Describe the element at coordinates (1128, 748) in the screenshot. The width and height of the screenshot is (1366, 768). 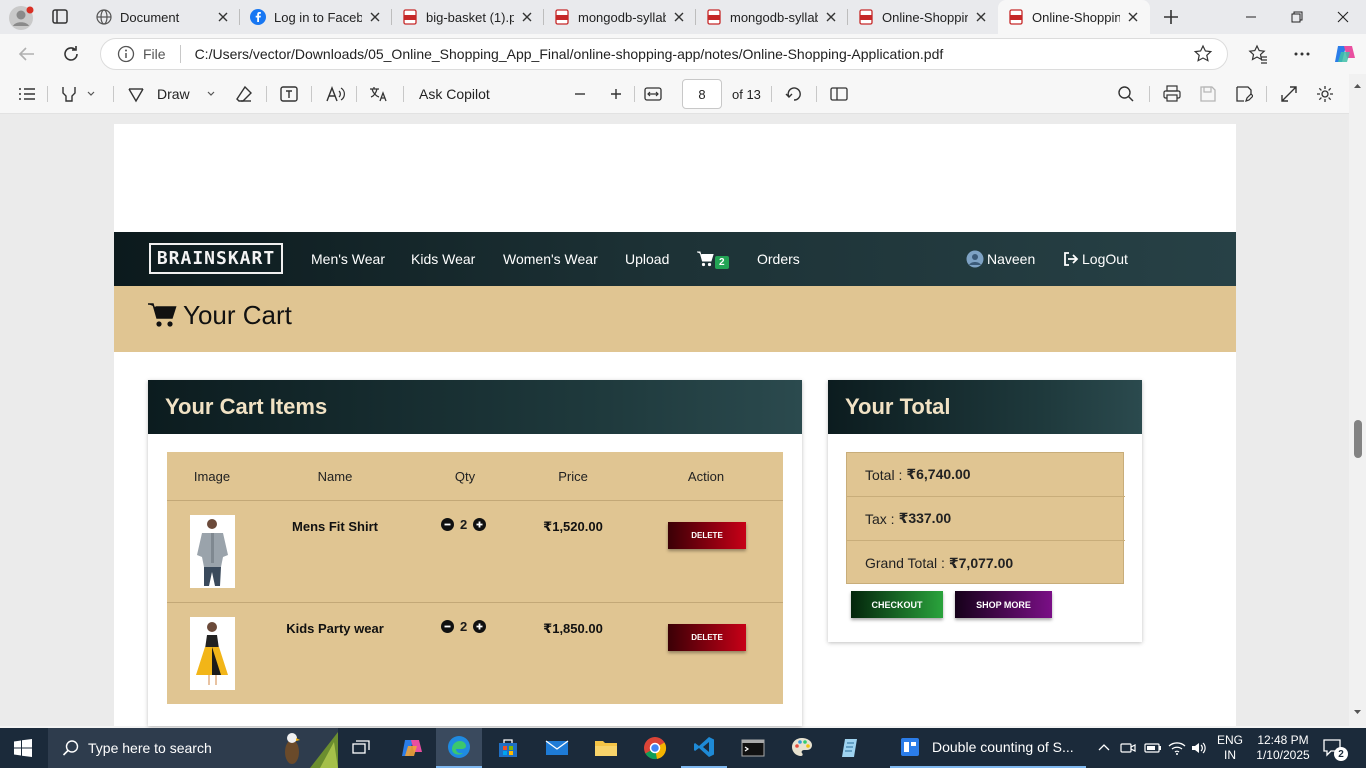
I see `tray-meet-icon` at that location.